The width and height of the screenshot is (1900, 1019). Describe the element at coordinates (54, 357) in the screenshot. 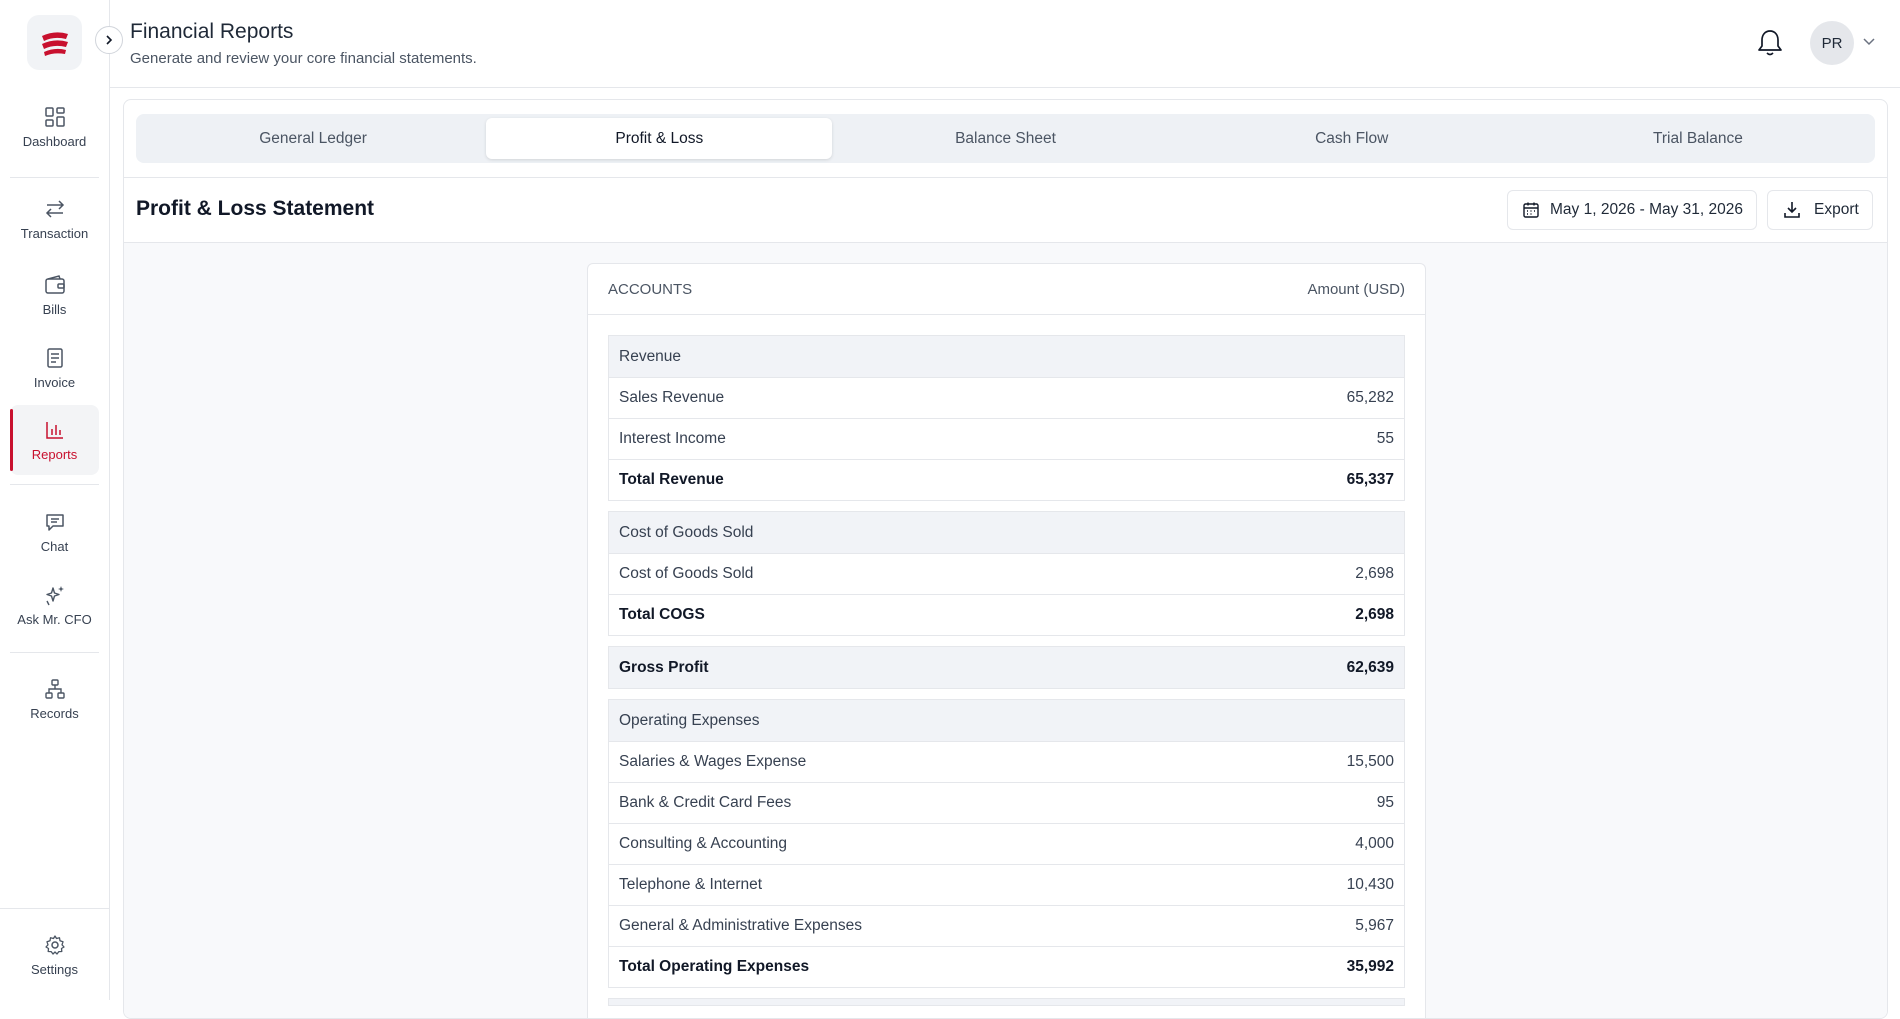

I see `document-icon` at that location.